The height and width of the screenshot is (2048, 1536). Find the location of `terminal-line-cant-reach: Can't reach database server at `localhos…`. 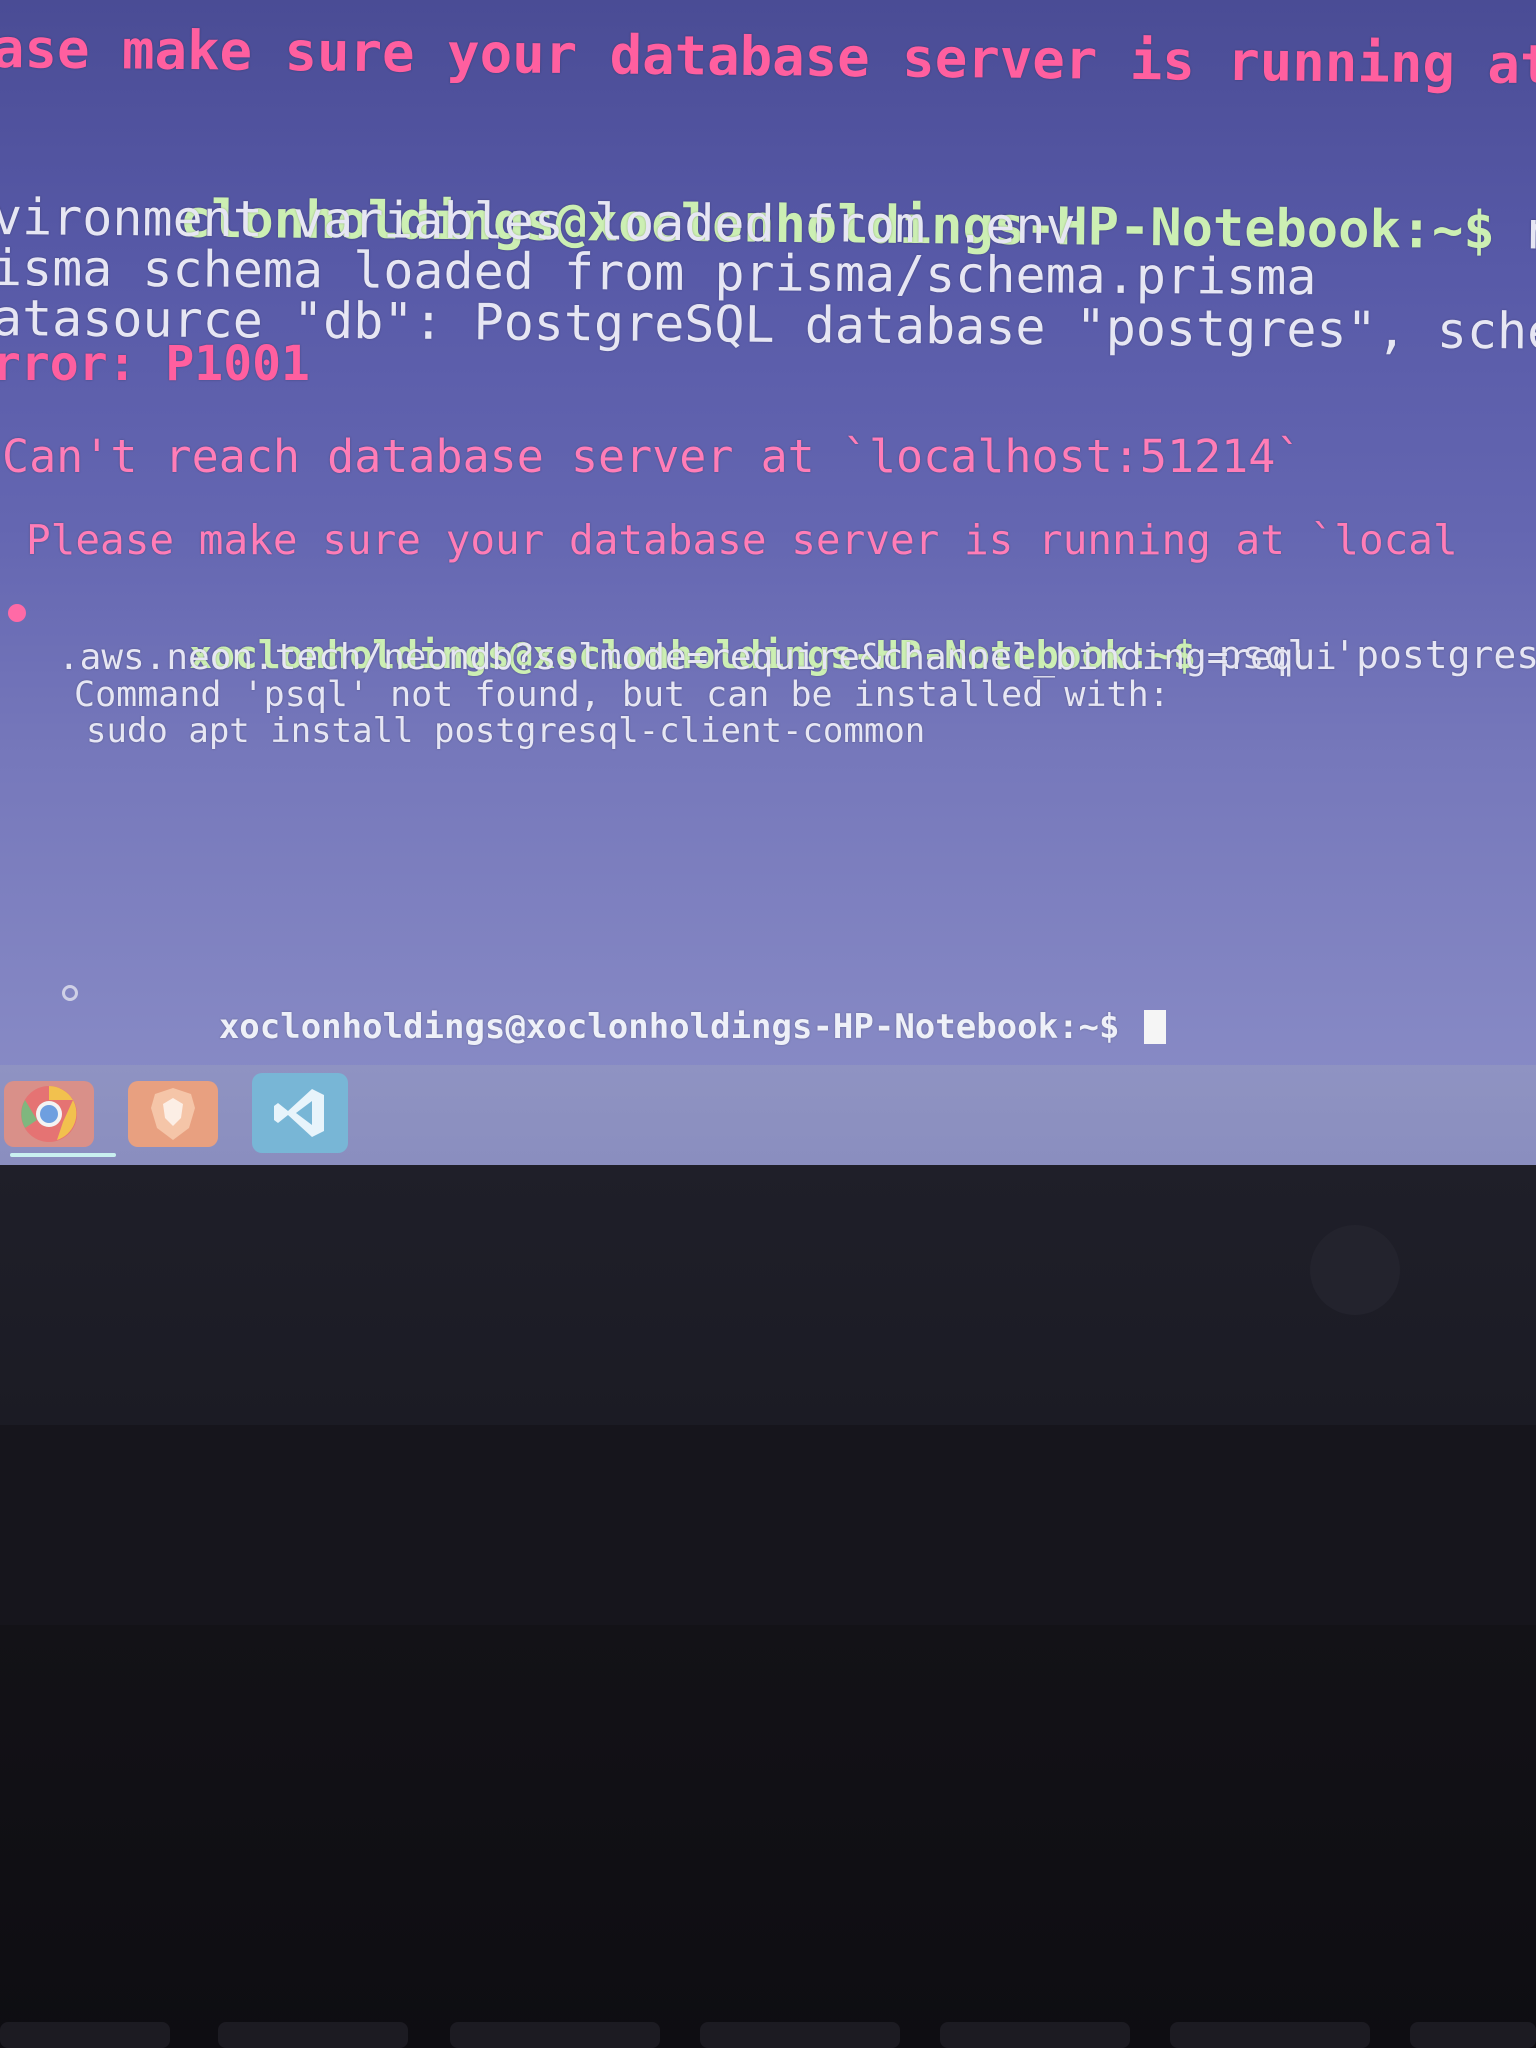

terminal-line-cant-reach: Can't reach database server at `localhos… is located at coordinates (652, 456).